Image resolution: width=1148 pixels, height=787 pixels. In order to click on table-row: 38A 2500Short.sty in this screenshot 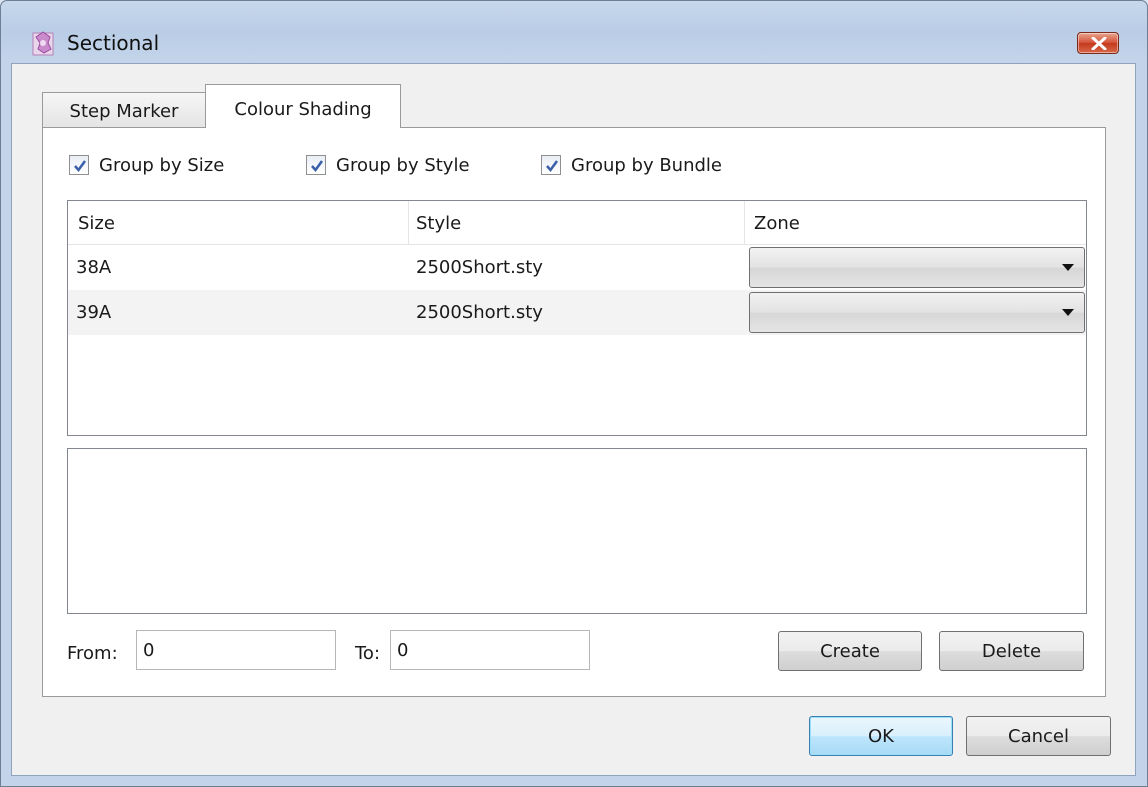, I will do `click(577, 267)`.